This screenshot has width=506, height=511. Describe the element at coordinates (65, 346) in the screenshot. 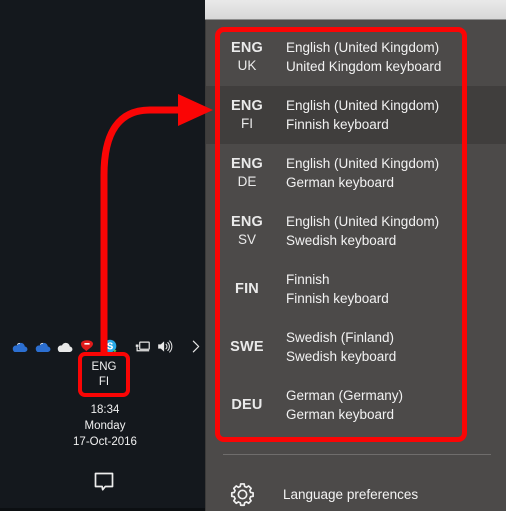

I see `onedrive-white-icon` at that location.